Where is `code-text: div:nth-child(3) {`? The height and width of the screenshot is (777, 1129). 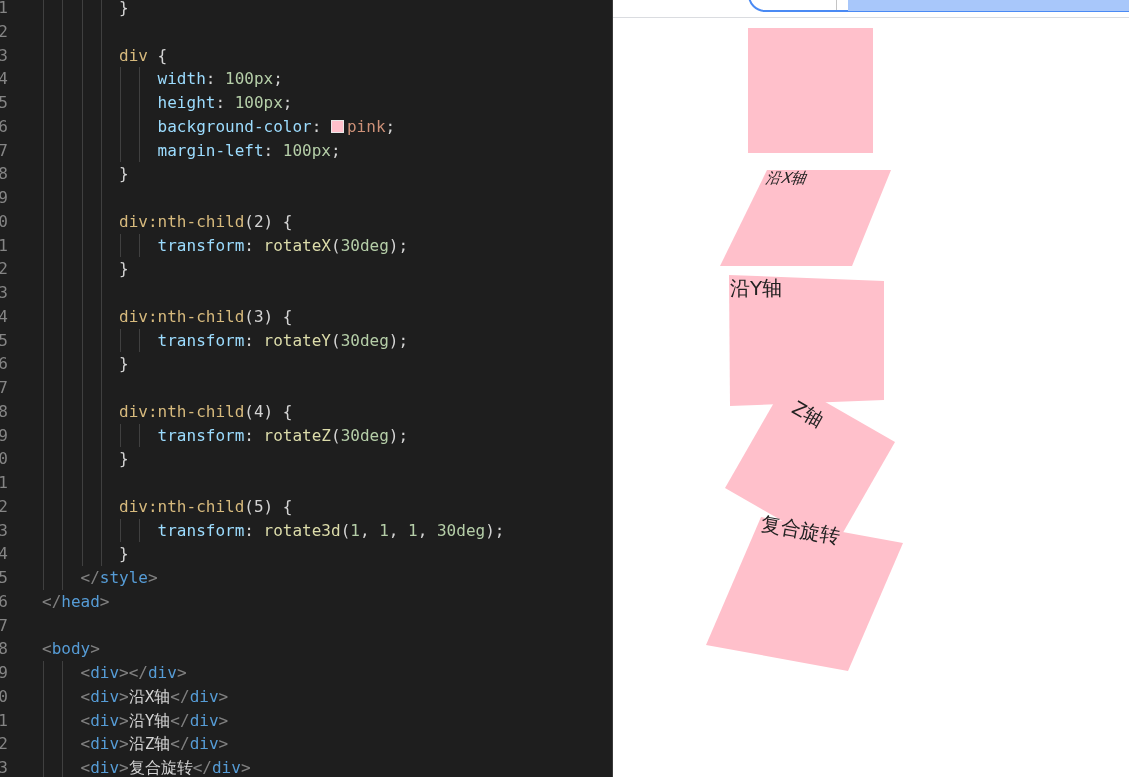
code-text: div:nth-child(3) { is located at coordinates (205, 316).